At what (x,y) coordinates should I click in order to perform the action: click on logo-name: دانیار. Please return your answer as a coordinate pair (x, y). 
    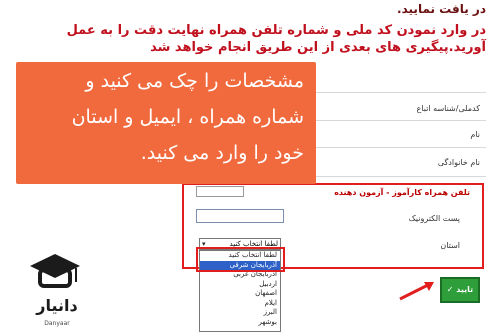
    Looking at the image, I should click on (57, 305).